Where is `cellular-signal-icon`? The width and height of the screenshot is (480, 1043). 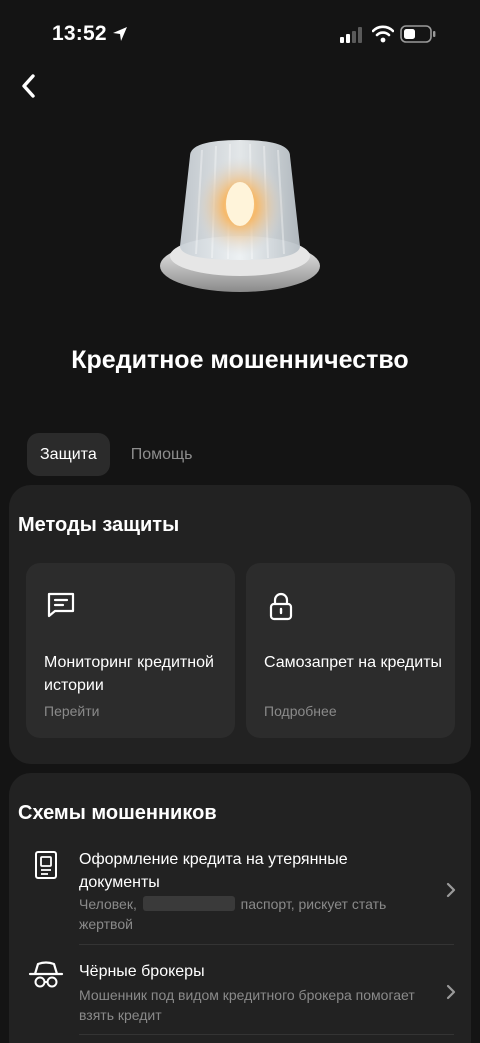 cellular-signal-icon is located at coordinates (352, 37).